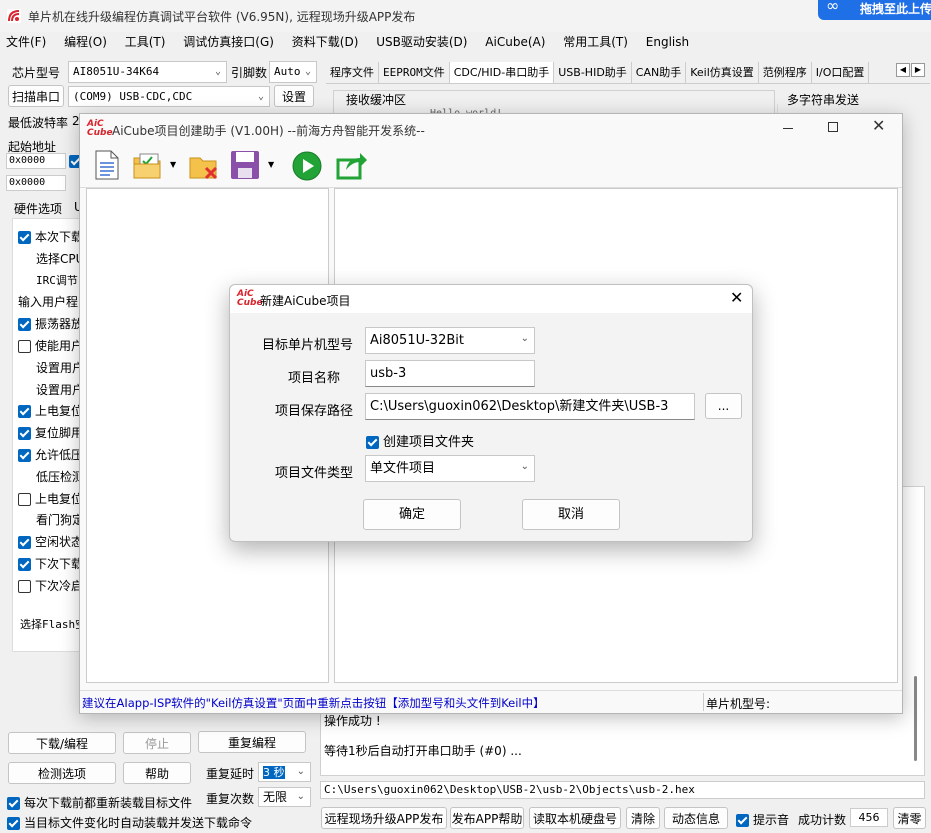 Image resolution: width=931 pixels, height=833 pixels. What do you see at coordinates (372, 442) in the screenshot?
I see `create-folder-checkbox` at bounding box center [372, 442].